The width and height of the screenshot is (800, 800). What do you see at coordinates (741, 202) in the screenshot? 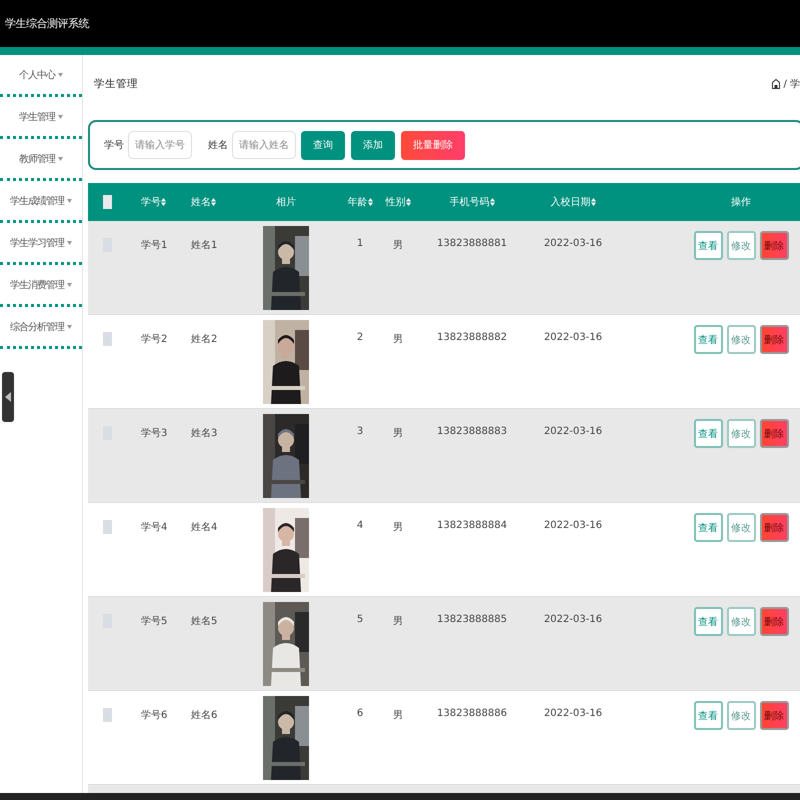
I see `column-header: 操作` at bounding box center [741, 202].